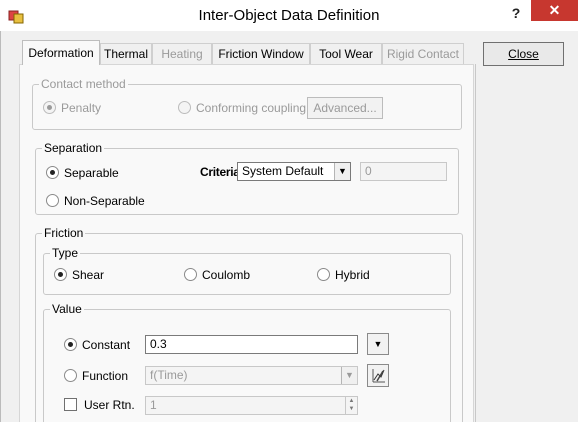 This screenshot has width=578, height=422. I want to click on tab-thermal: Thermal, so click(126, 54).